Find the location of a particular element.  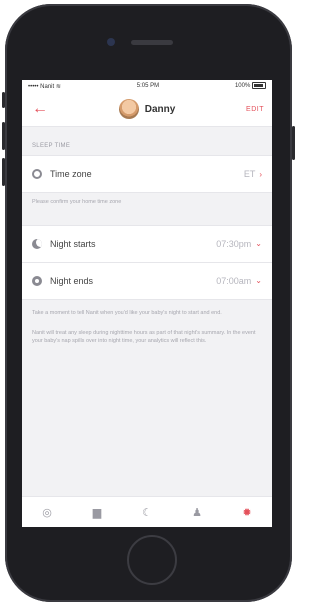

night-starts-value: 07:30pm ⌄ is located at coordinates (239, 243).